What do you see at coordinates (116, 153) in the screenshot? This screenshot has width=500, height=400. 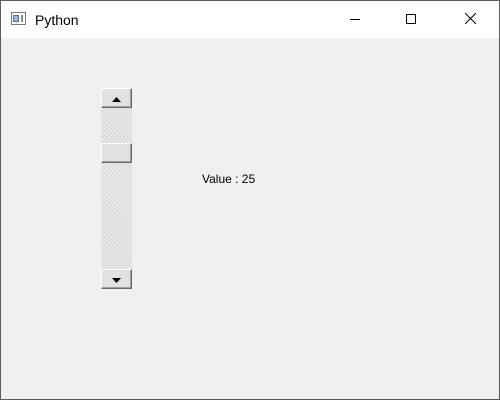 I see `scrollbar-thumb` at bounding box center [116, 153].